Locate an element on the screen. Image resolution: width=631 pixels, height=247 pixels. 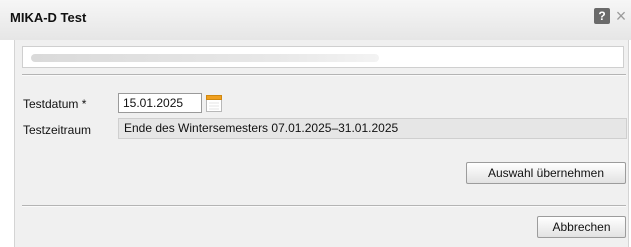
redacted-info-bar is located at coordinates (323, 57).